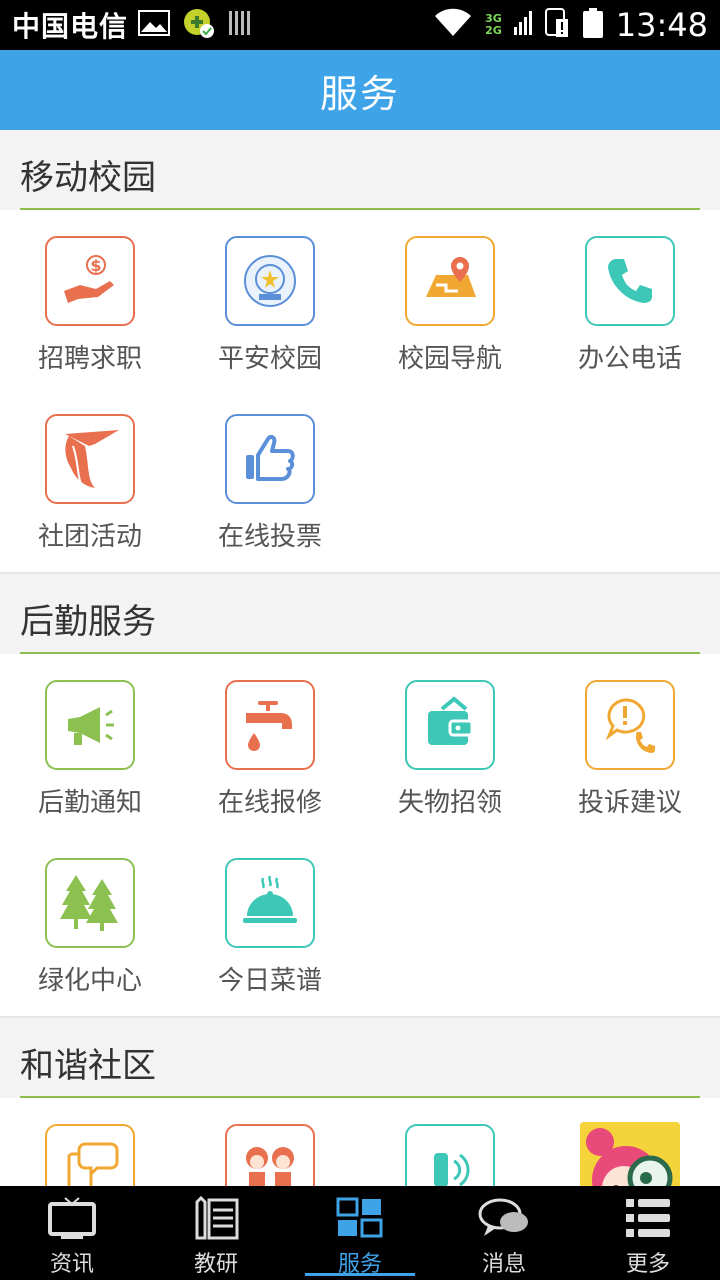 This screenshot has width=720, height=1280. What do you see at coordinates (360, 170) in the screenshot?
I see `section-header-mobile-campus: 移动校园` at bounding box center [360, 170].